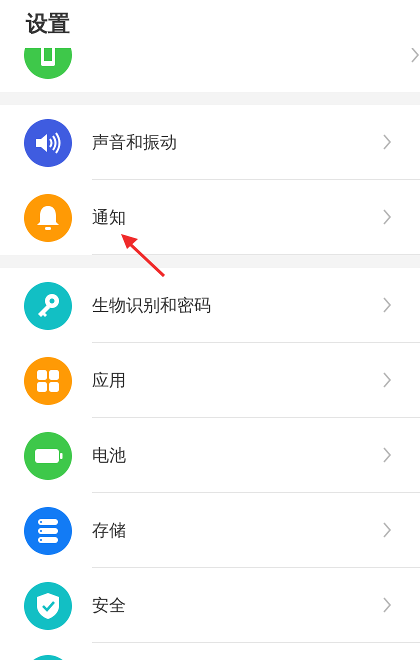 This screenshot has width=420, height=660. I want to click on settings-item: 电池, so click(210, 455).